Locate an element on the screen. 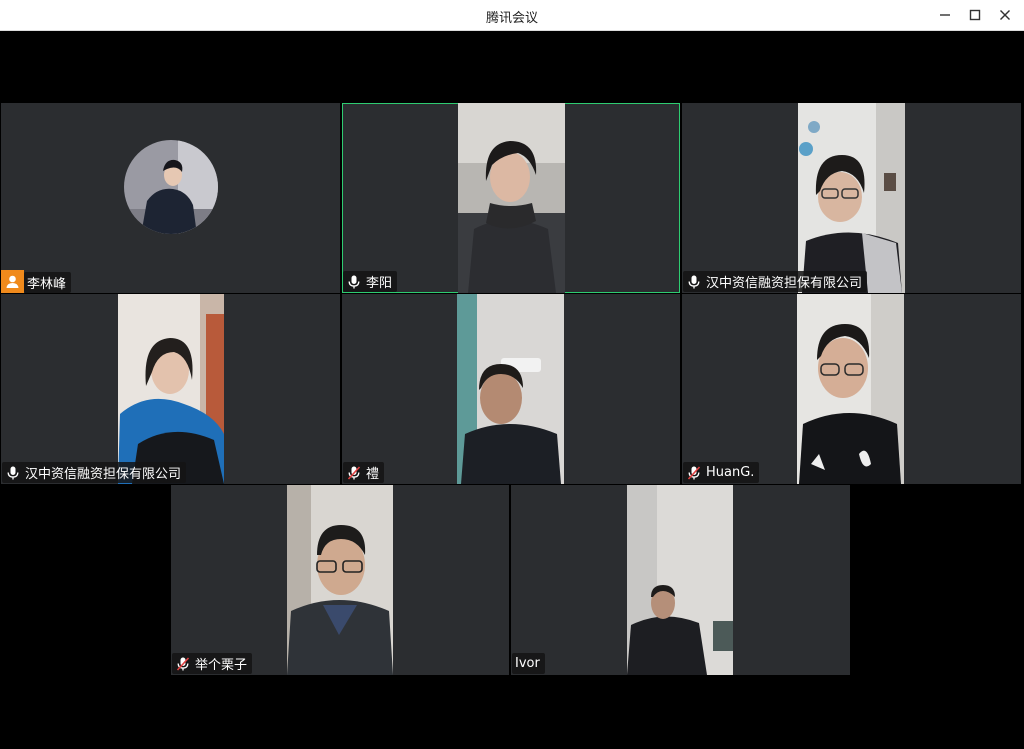  participant-name-tag: Ivor is located at coordinates (528, 663).